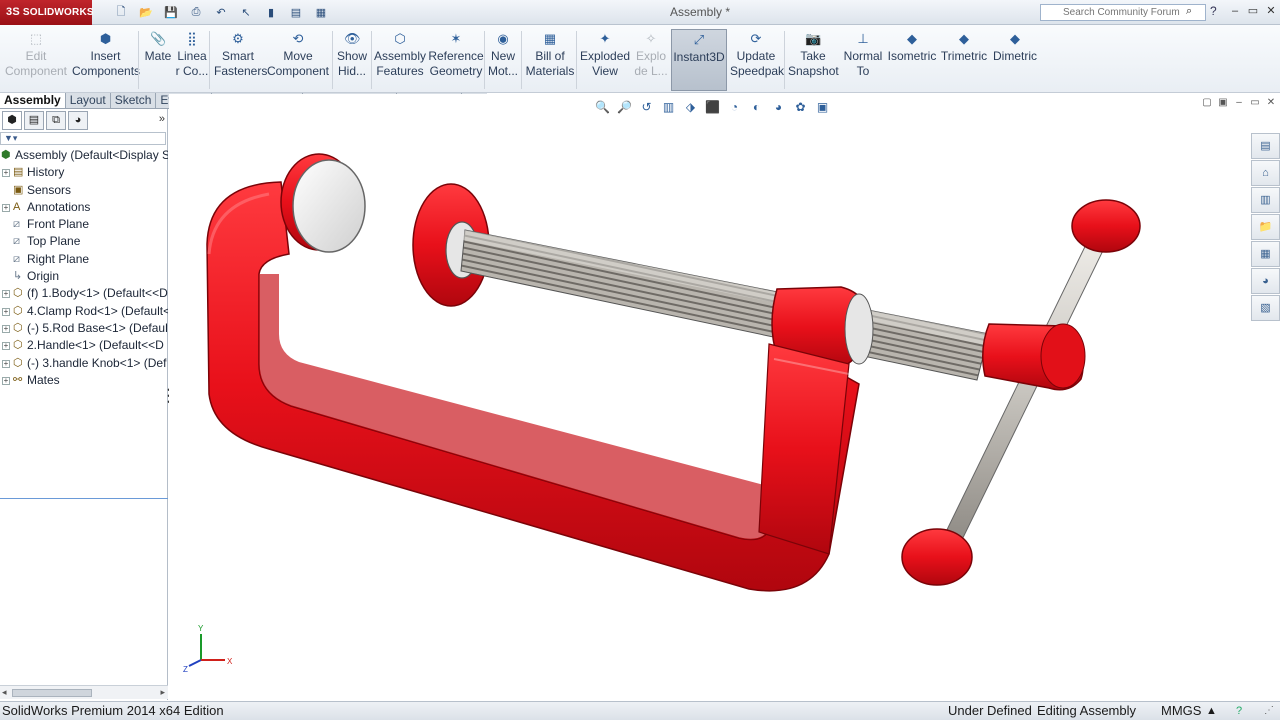  Describe the element at coordinates (1211, 711) in the screenshot. I see `unit-menu-arrow-icon: ▲` at that location.